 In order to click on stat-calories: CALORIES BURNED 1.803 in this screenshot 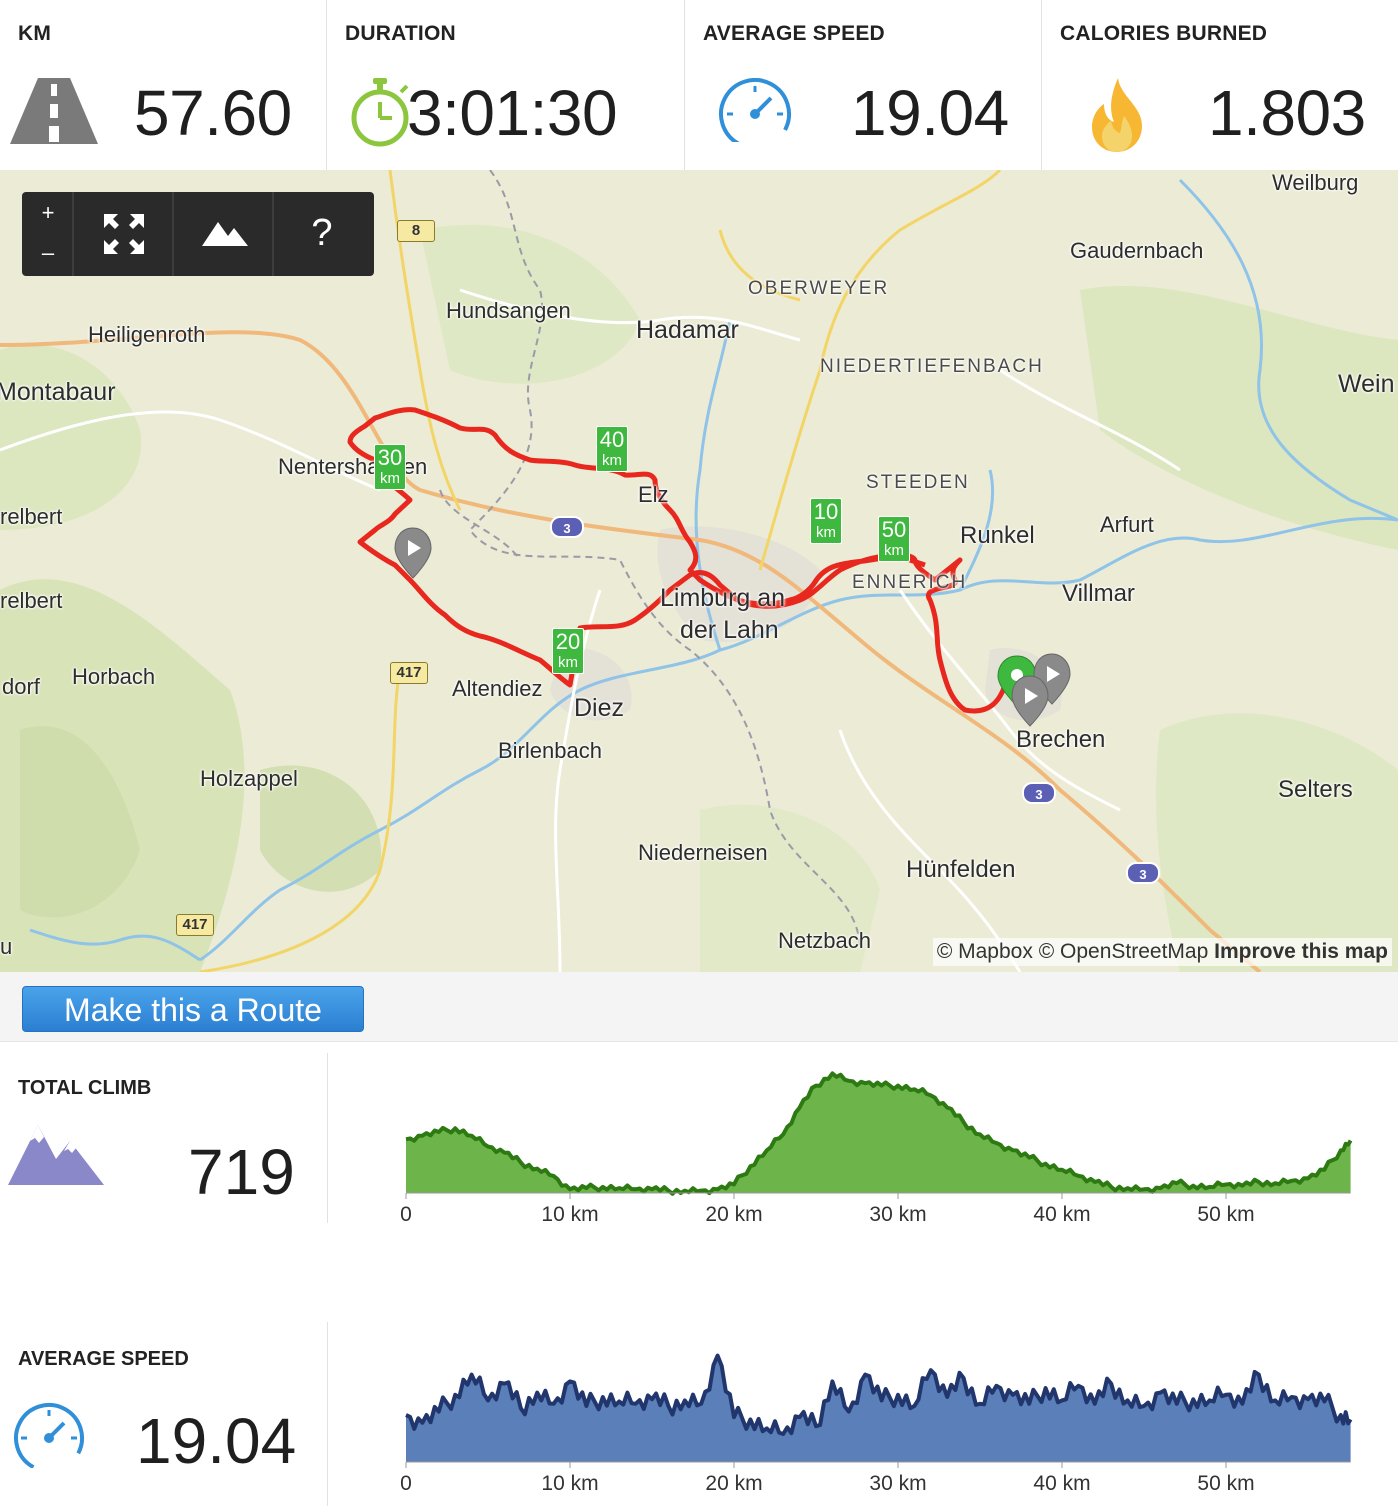, I will do `click(1220, 85)`.